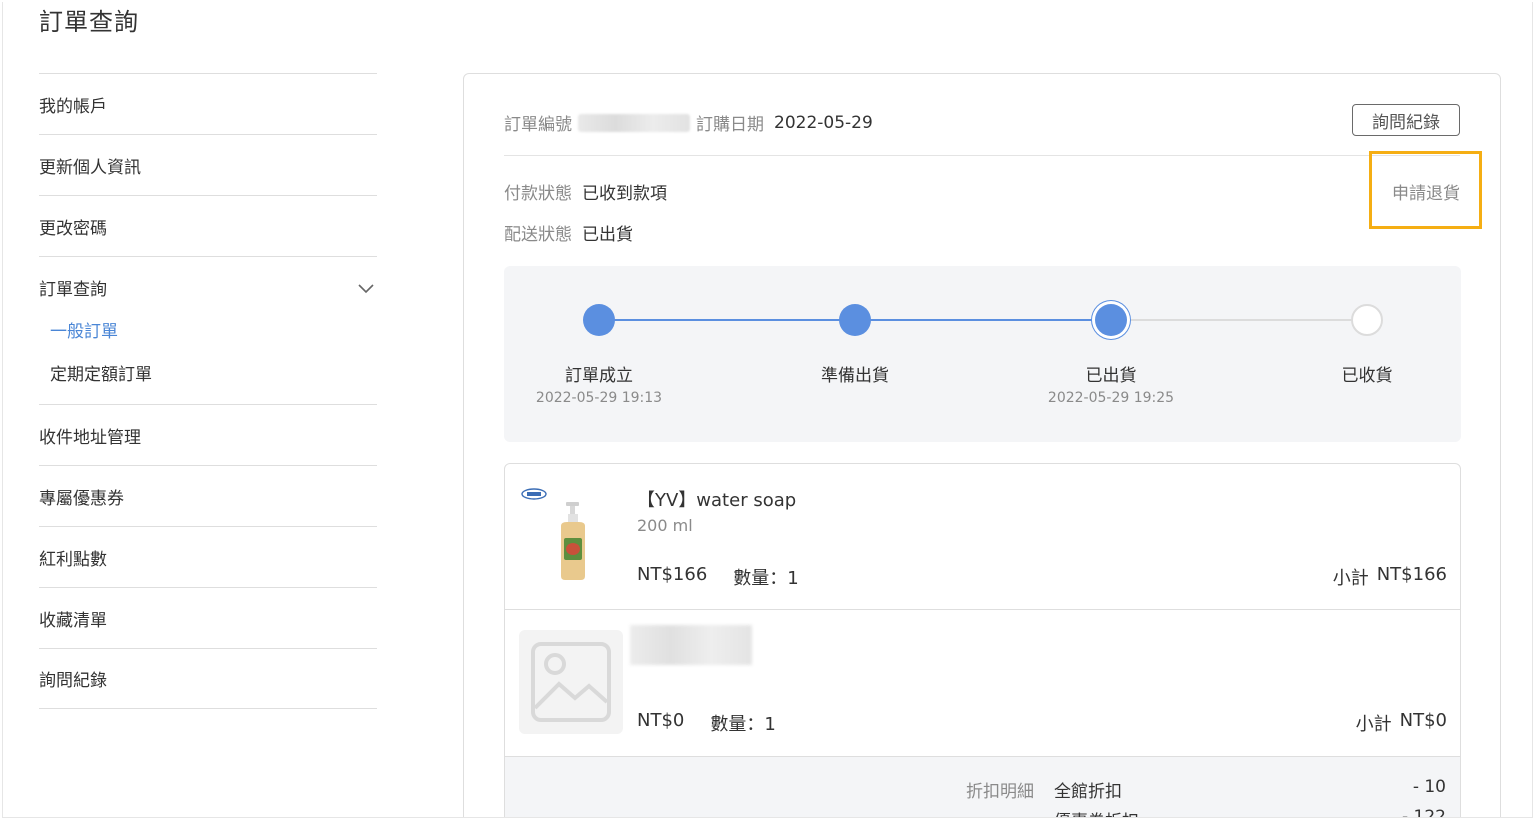 The image size is (1535, 824). Describe the element at coordinates (706, 722) in the screenshot. I see `item-price-qty: NT$0 數量：1` at that location.